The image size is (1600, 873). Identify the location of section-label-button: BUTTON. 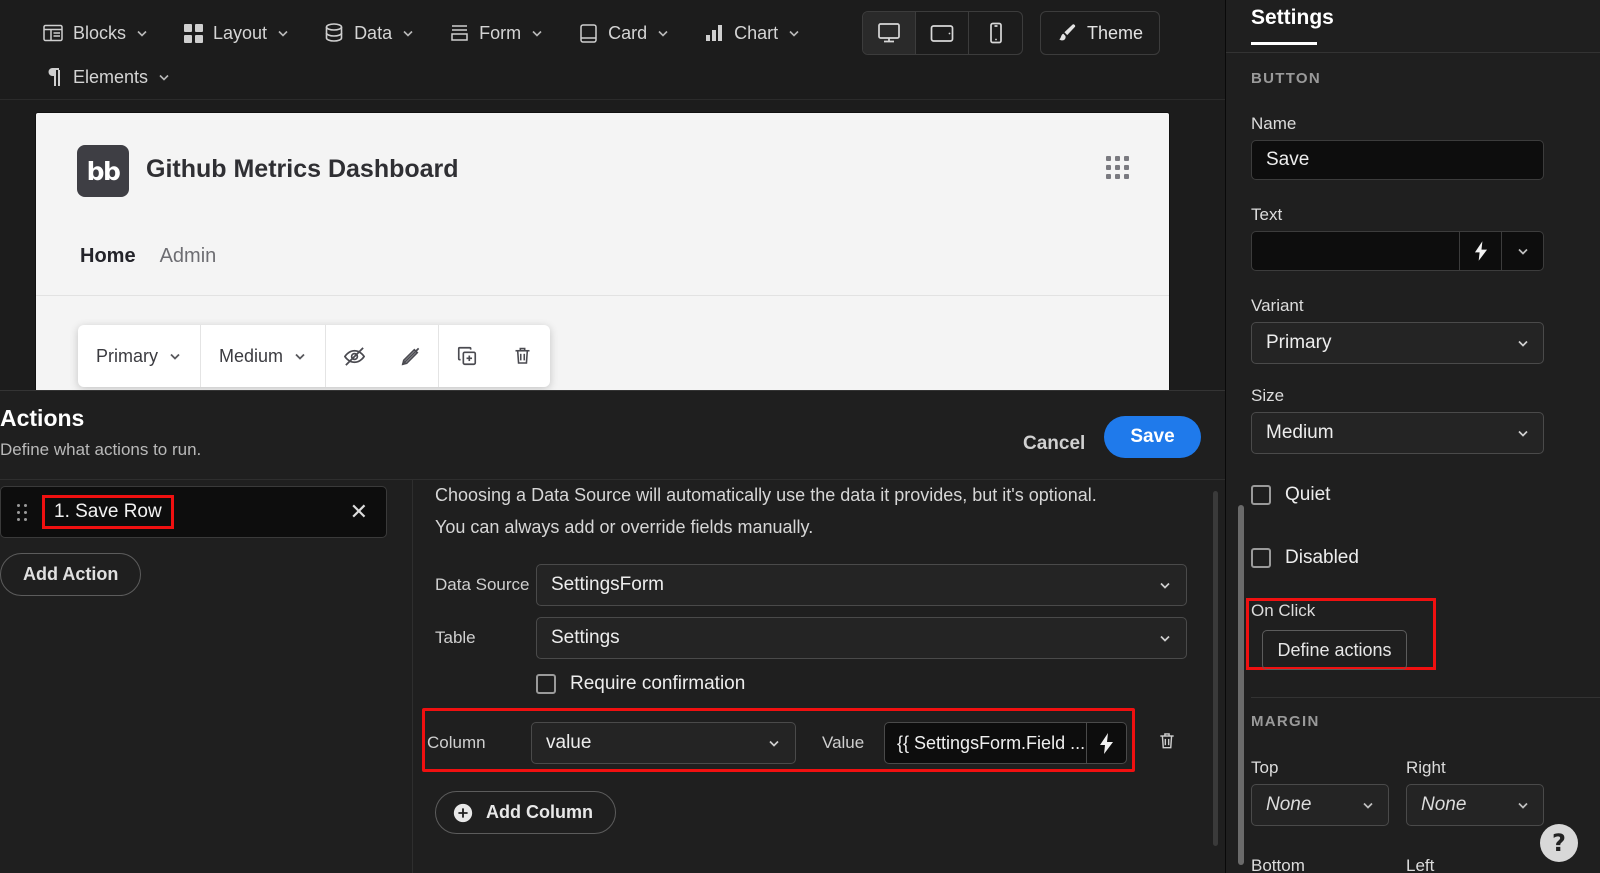
(1286, 78).